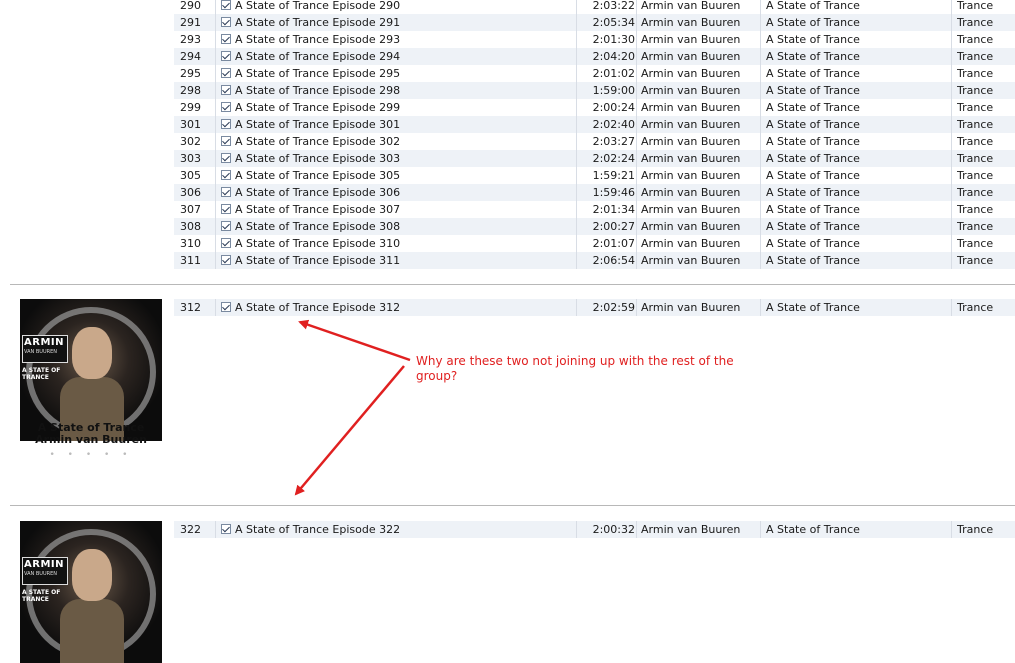 This screenshot has width=1015, height=663. I want to click on annotation-arrows, so click(352, 407).